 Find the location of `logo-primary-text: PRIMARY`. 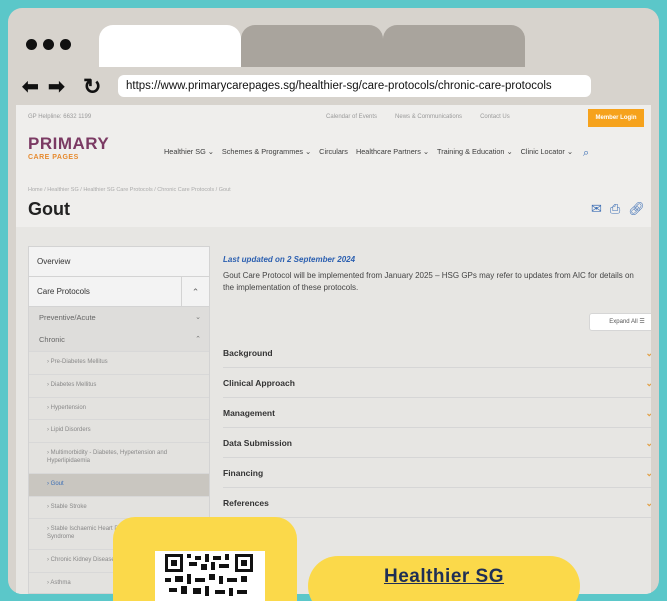

logo-primary-text: PRIMARY is located at coordinates (69, 143).